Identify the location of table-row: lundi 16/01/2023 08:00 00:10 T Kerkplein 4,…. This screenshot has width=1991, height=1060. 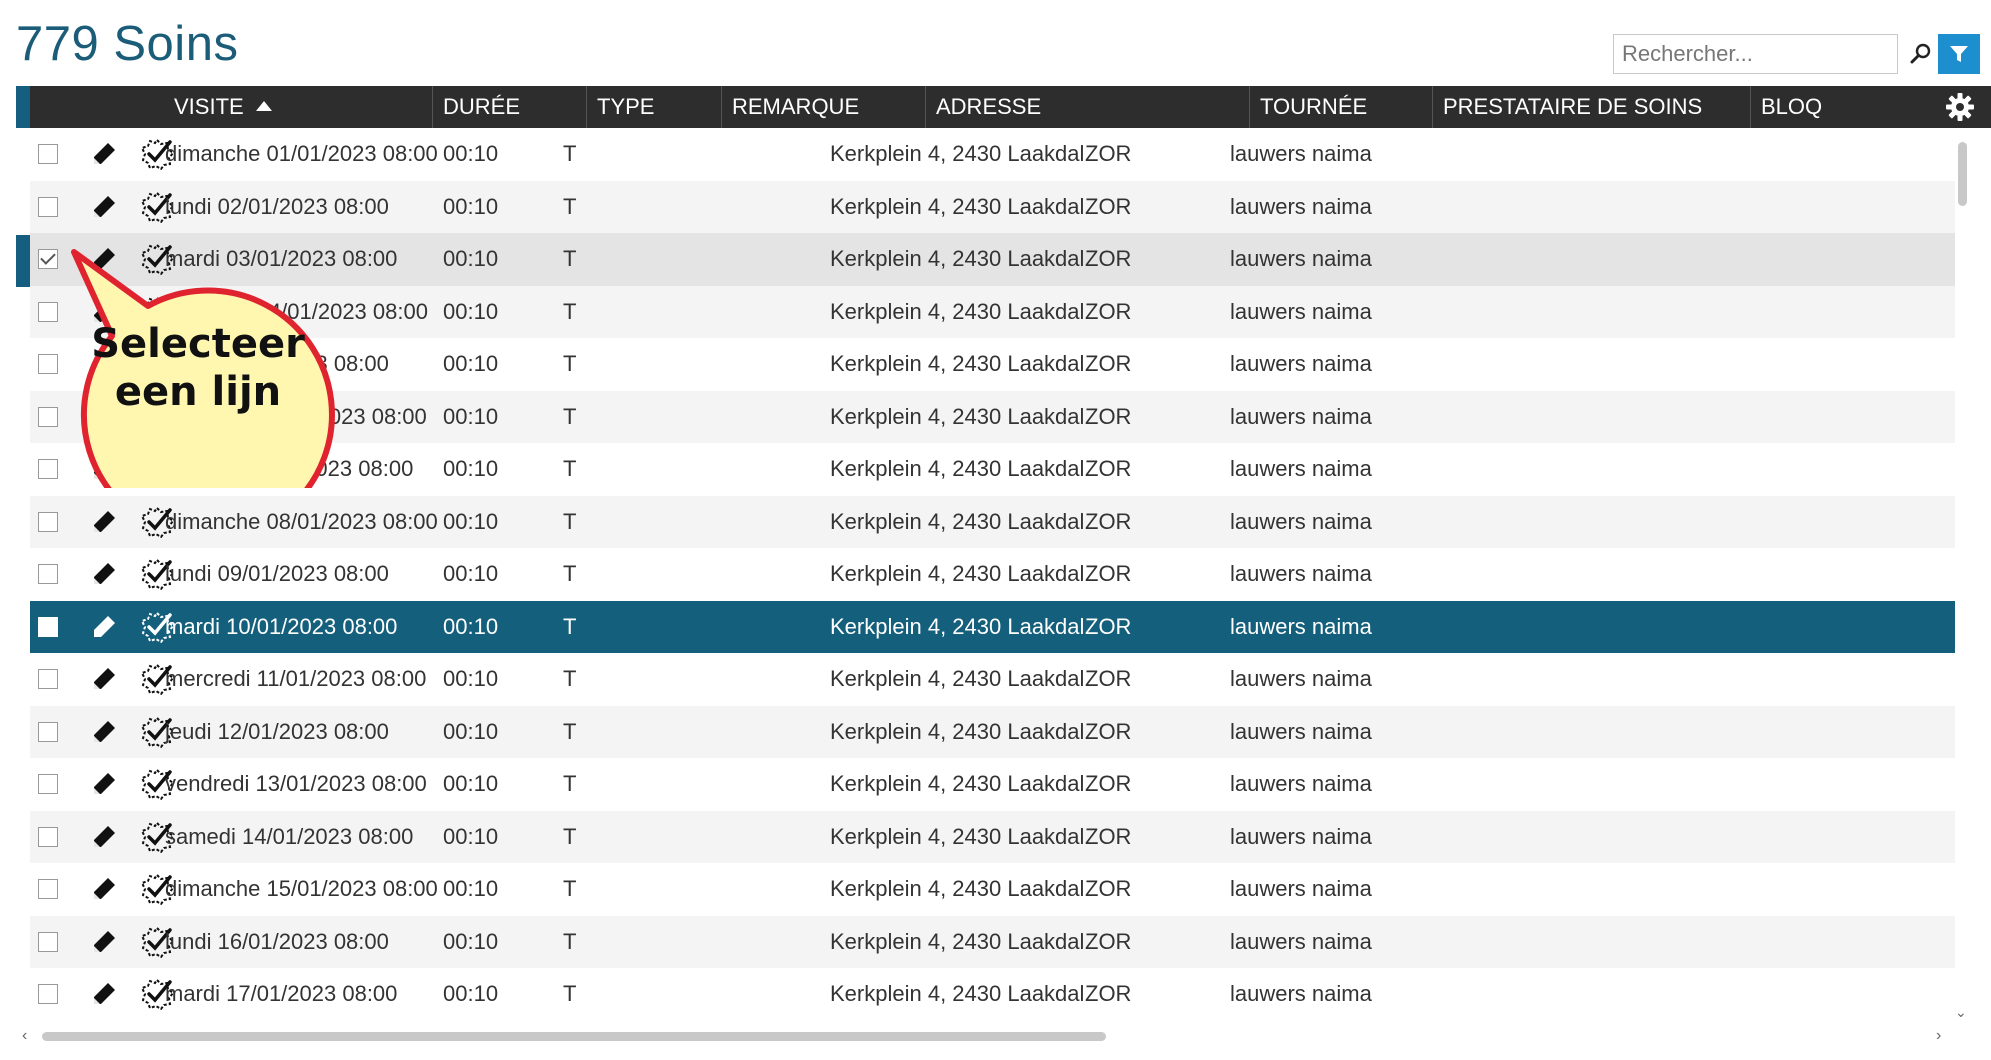
(992, 941).